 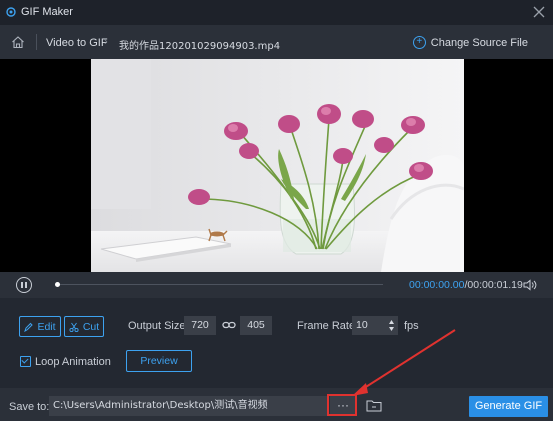 What do you see at coordinates (256, 325) in the screenshot?
I see `output-height-input: 405` at bounding box center [256, 325].